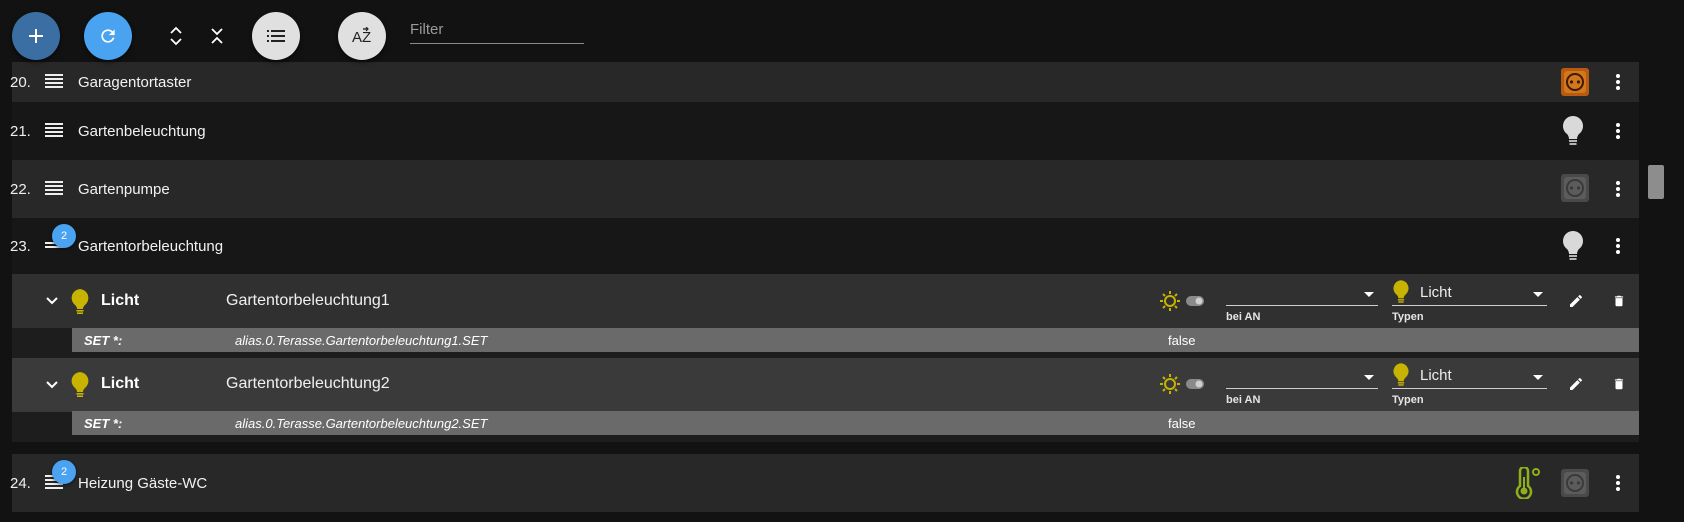 This screenshot has width=1684, height=522. I want to click on row-name: Gartenbeleuchtung, so click(142, 131).